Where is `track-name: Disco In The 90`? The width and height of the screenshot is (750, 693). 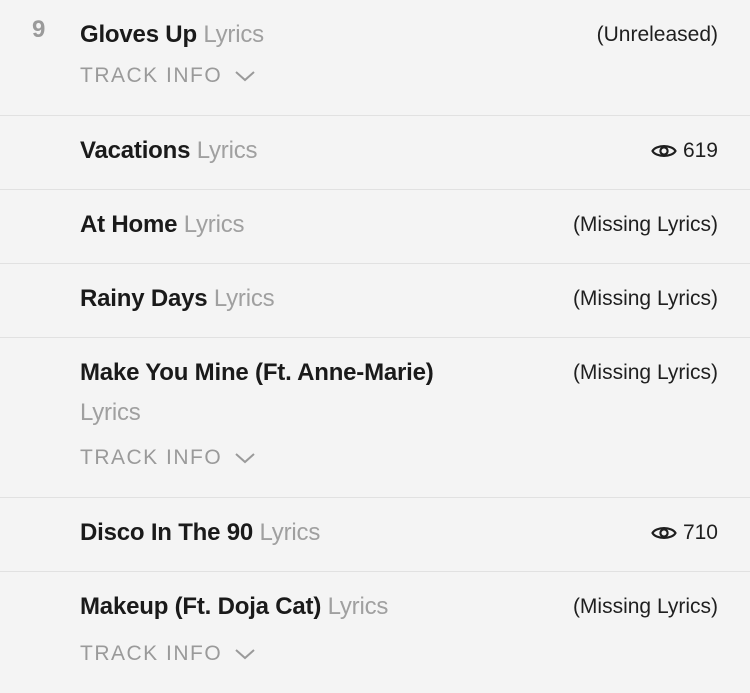
track-name: Disco In The 90 is located at coordinates (166, 532).